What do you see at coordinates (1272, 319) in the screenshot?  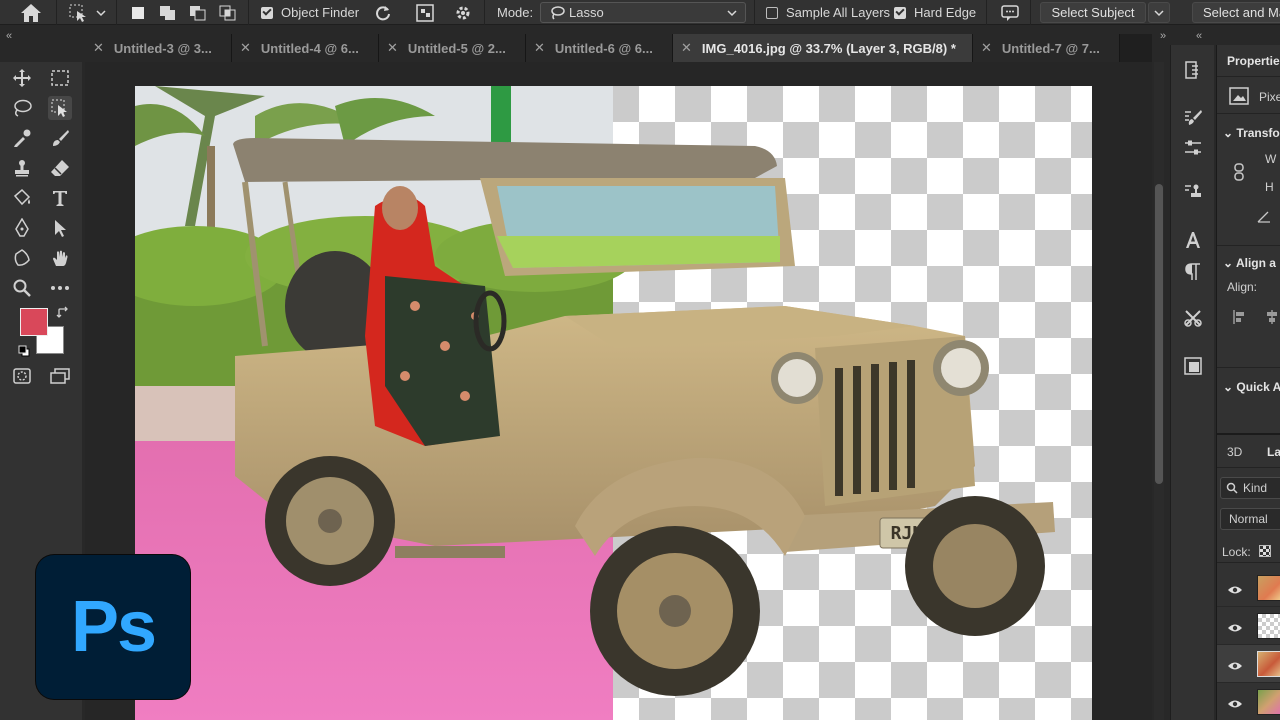 I see `align-center-icon` at bounding box center [1272, 319].